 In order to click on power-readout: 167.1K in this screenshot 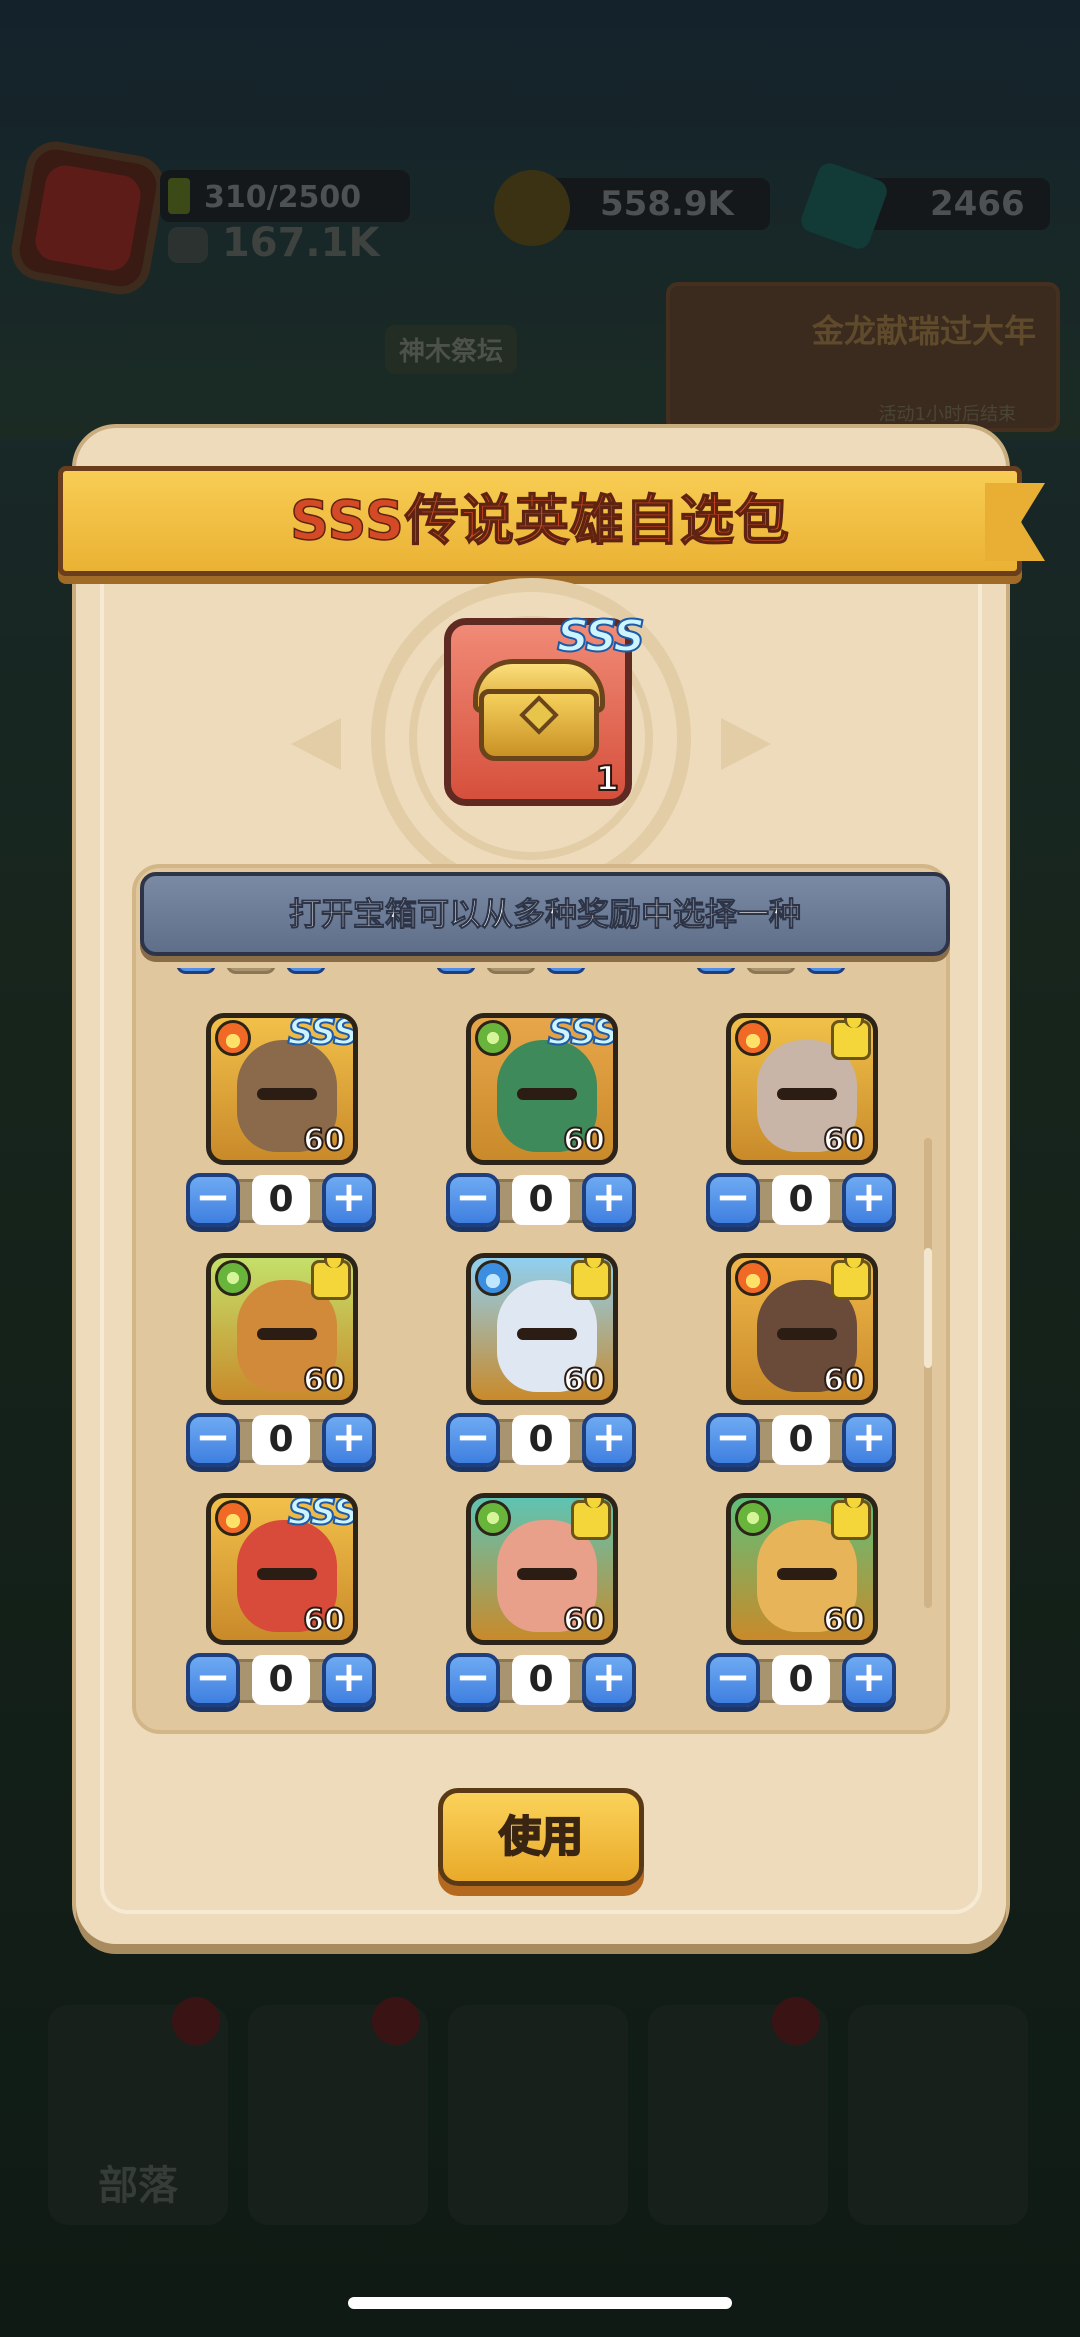, I will do `click(273, 243)`.